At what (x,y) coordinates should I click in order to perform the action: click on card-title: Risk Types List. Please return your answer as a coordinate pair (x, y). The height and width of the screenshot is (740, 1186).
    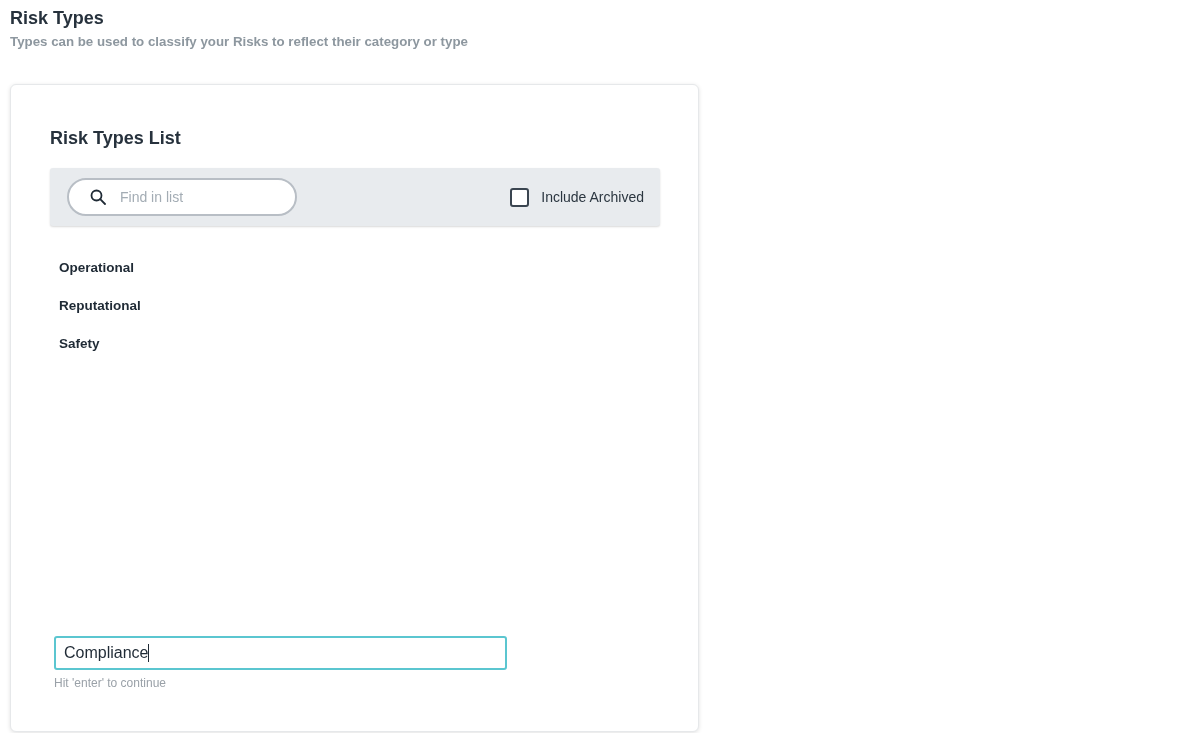
    Looking at the image, I should click on (115, 138).